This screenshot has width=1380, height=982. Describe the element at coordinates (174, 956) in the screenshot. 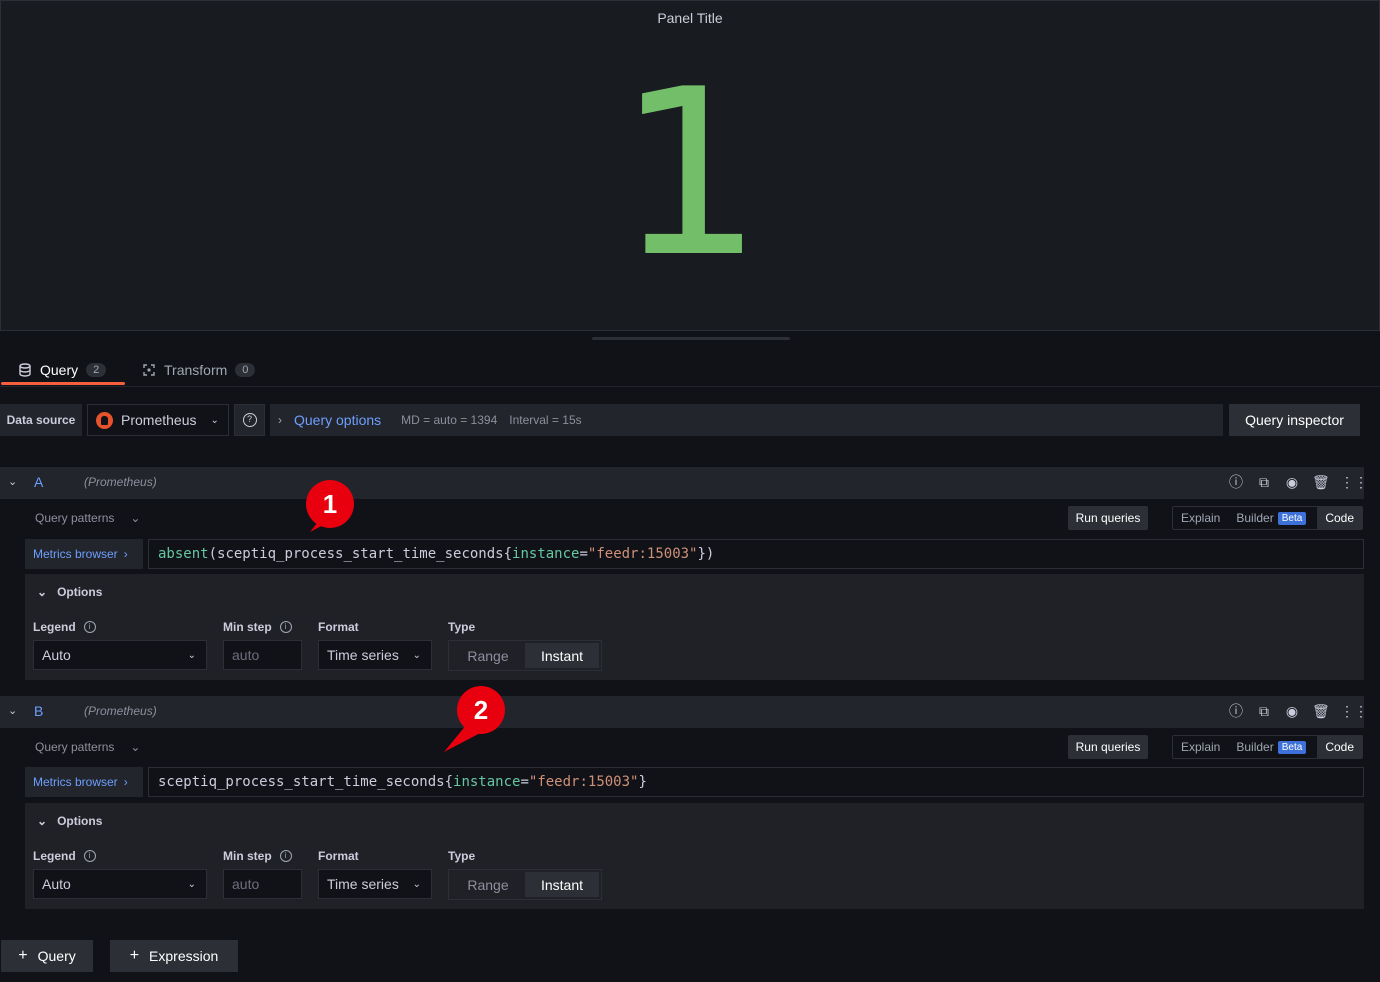

I see `add-expression-button: + Expression` at that location.